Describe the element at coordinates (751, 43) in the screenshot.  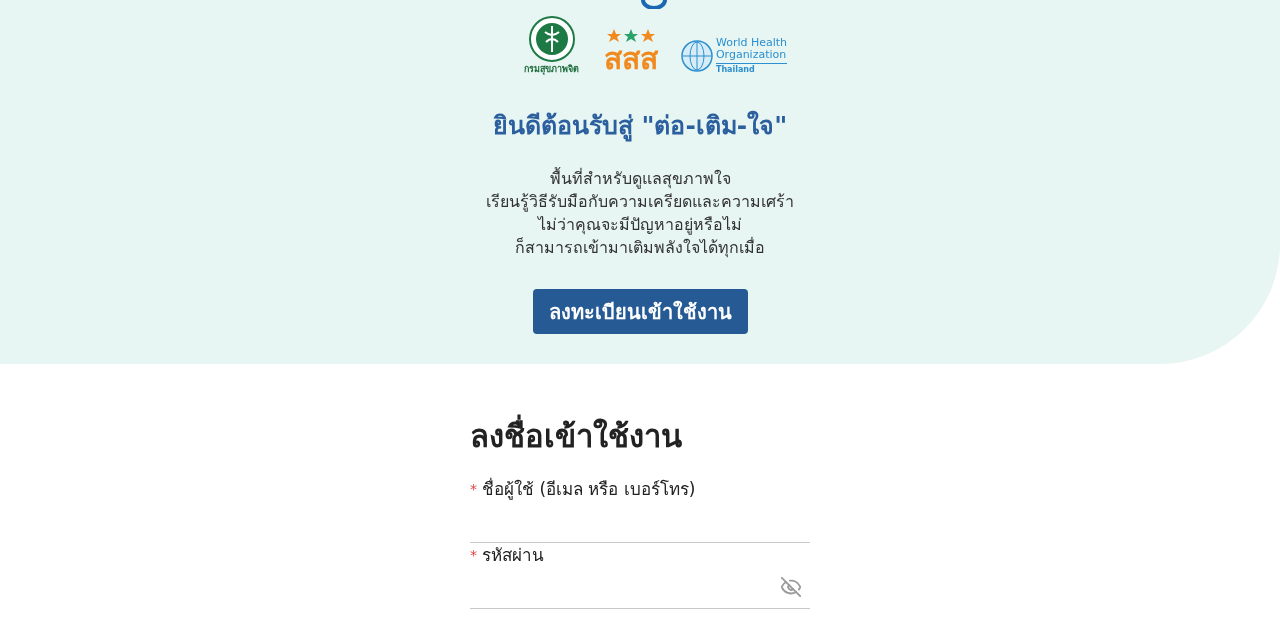
I see `logo-text: World Health` at that location.